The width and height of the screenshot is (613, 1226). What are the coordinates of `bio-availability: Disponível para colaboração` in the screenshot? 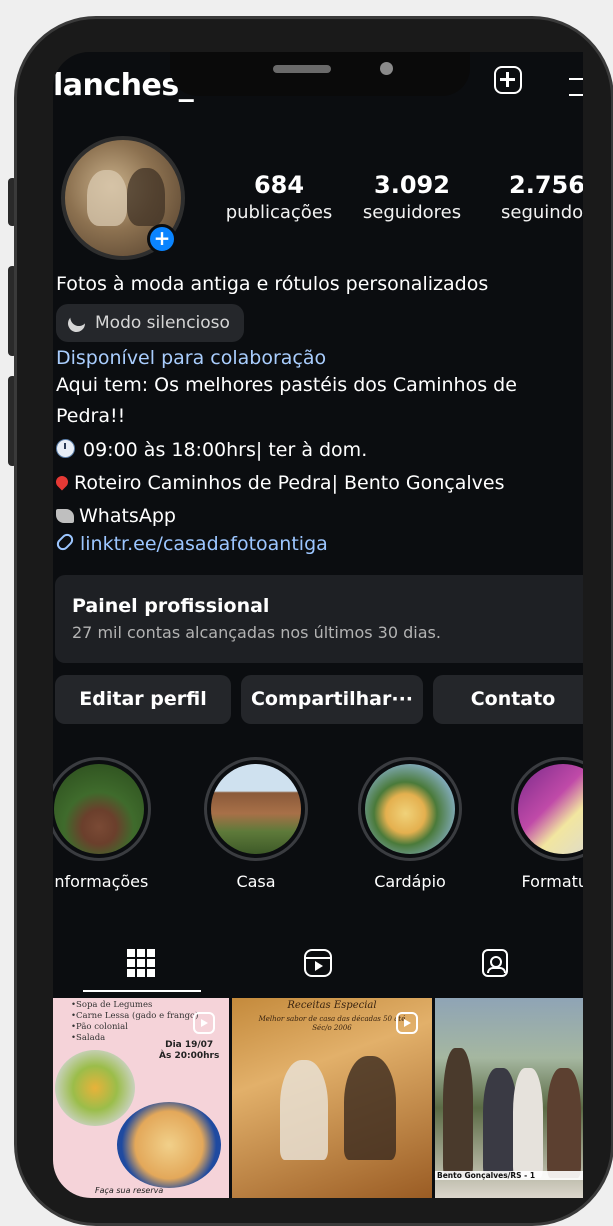 It's located at (191, 358).